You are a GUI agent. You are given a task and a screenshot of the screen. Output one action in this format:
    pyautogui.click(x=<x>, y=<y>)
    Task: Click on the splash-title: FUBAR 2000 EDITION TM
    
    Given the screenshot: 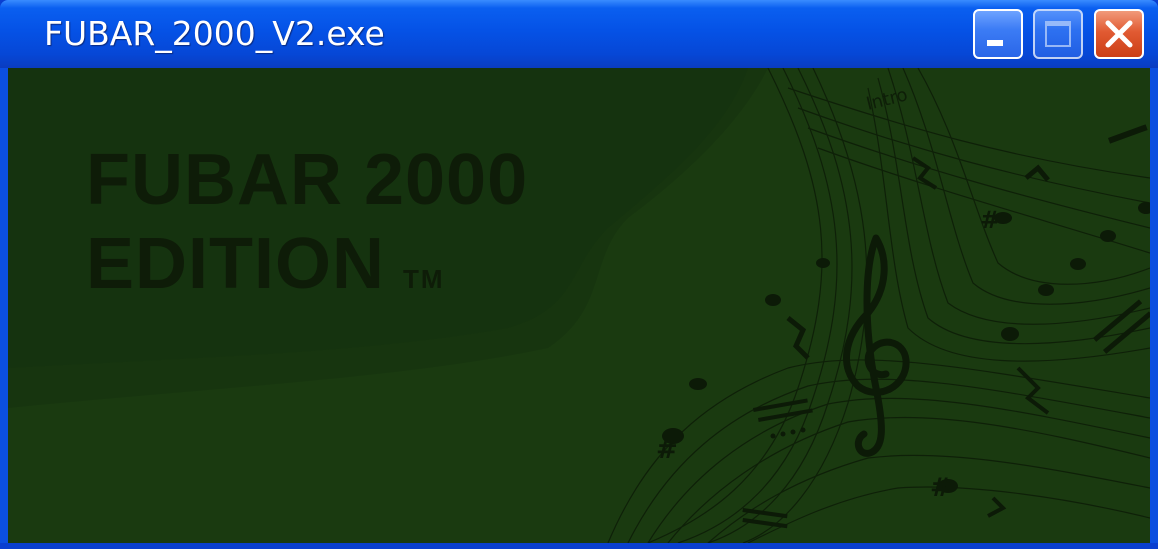 What is the action you would take?
    pyautogui.click(x=307, y=229)
    